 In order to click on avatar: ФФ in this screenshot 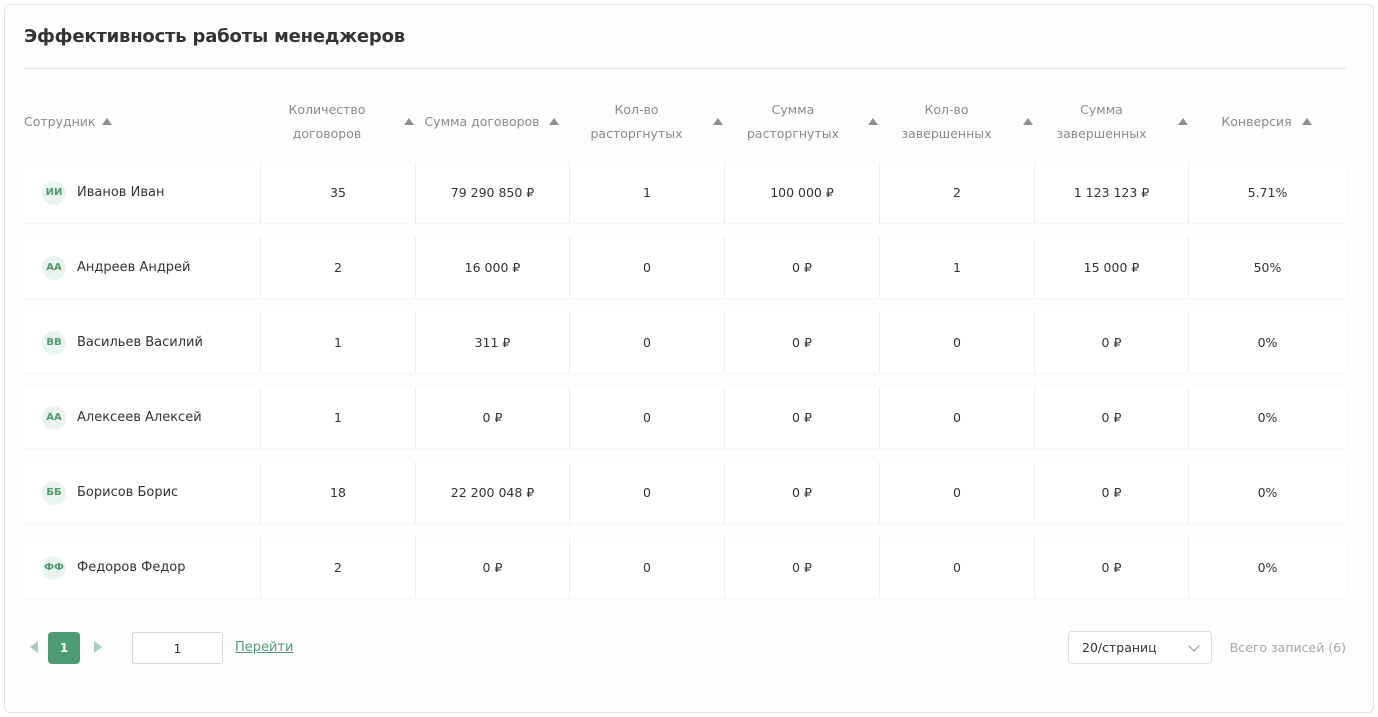, I will do `click(54, 567)`.